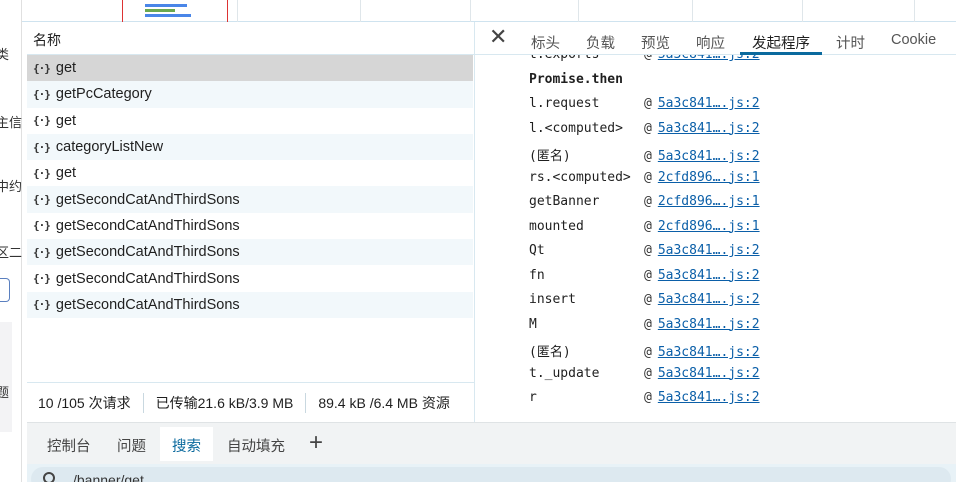 Image resolution: width=956 pixels, height=482 pixels. What do you see at coordinates (489, 11) in the screenshot?
I see `timeline-overview` at bounding box center [489, 11].